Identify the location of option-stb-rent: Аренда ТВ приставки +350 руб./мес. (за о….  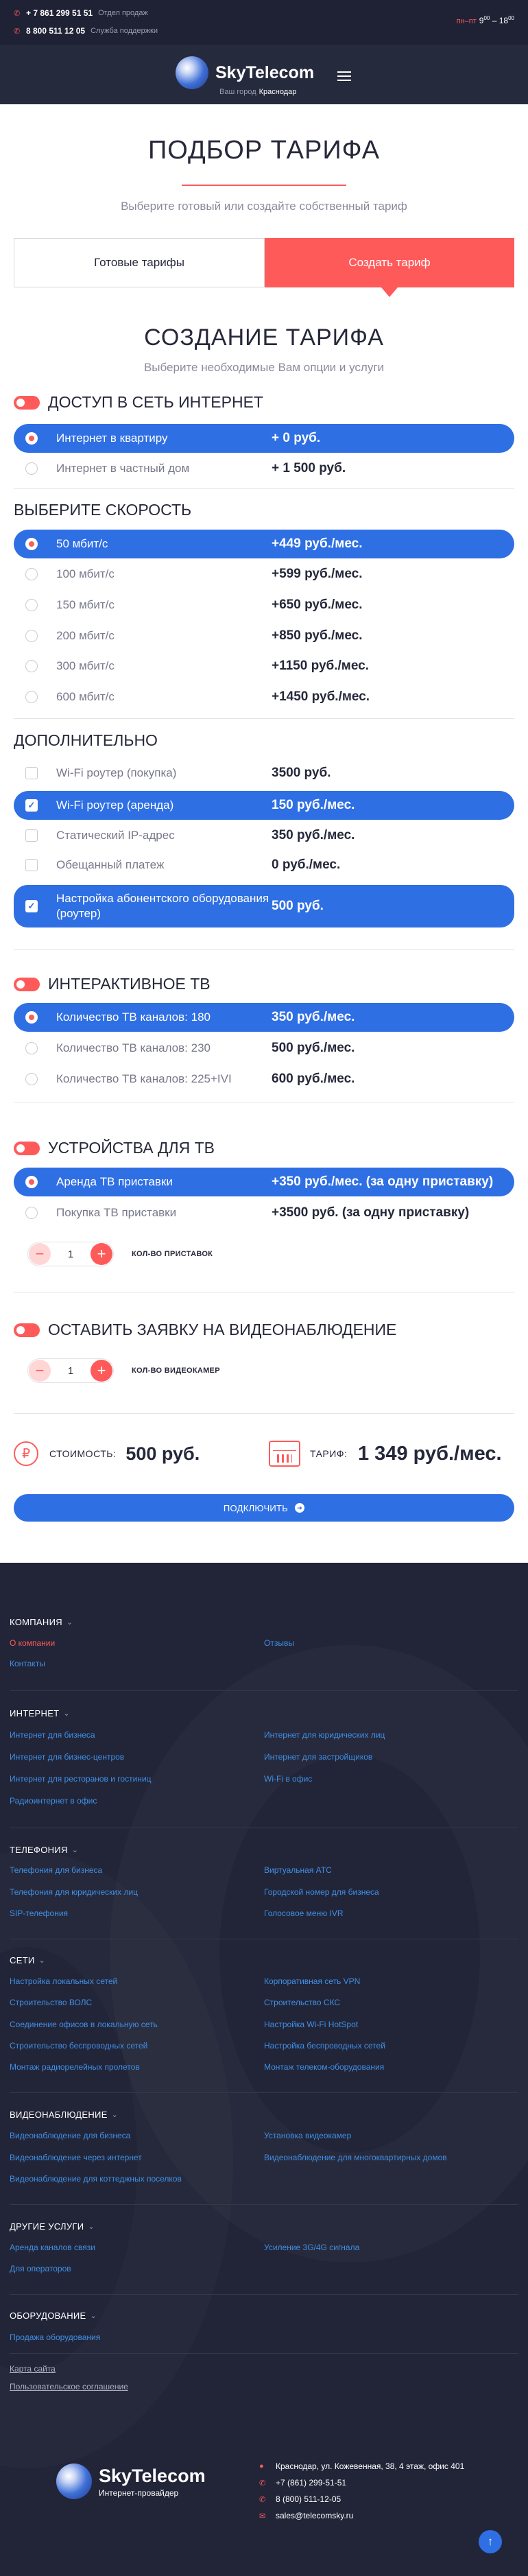
(264, 1182).